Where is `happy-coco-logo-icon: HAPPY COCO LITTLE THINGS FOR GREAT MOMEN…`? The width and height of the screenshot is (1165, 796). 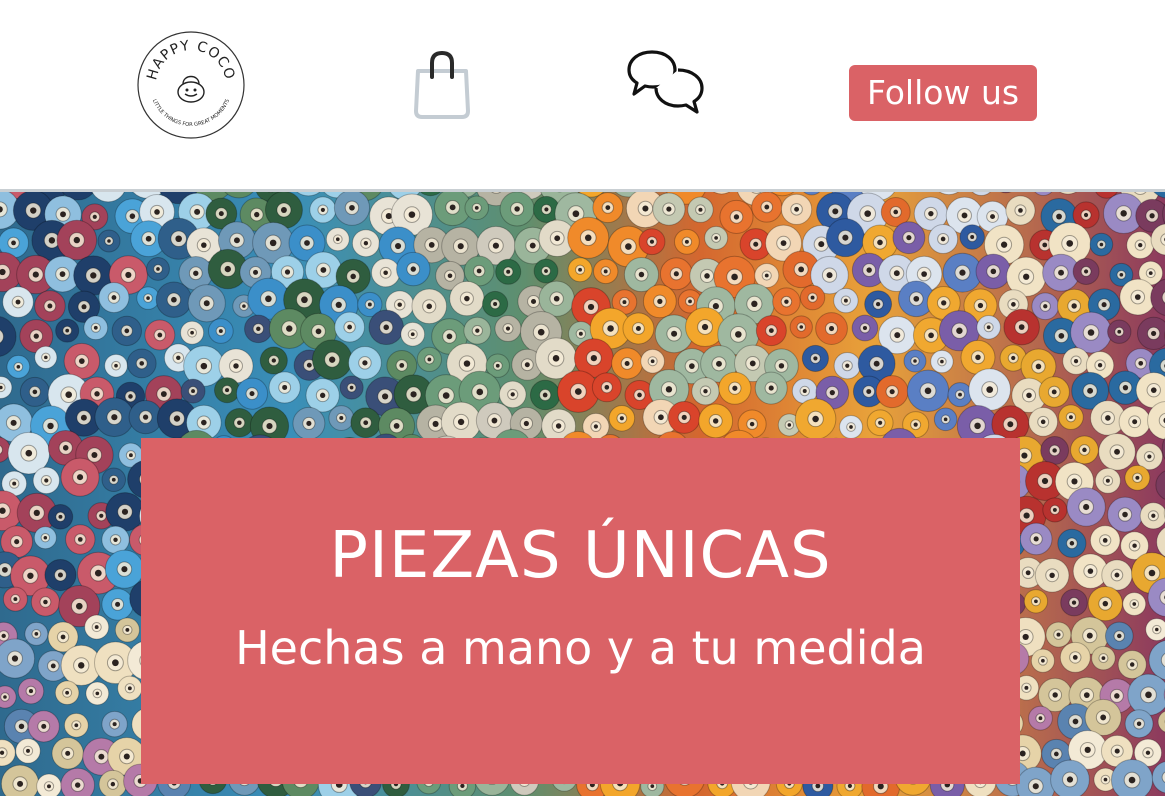 happy-coco-logo-icon: HAPPY COCO LITTLE THINGS FOR GREAT MOMEN… is located at coordinates (191, 85).